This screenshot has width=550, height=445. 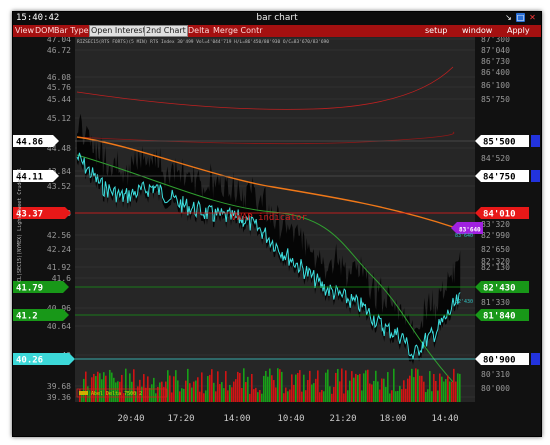 What do you see at coordinates (180, 419) in the screenshot?
I see `time-tick-label: 17:20` at bounding box center [180, 419].